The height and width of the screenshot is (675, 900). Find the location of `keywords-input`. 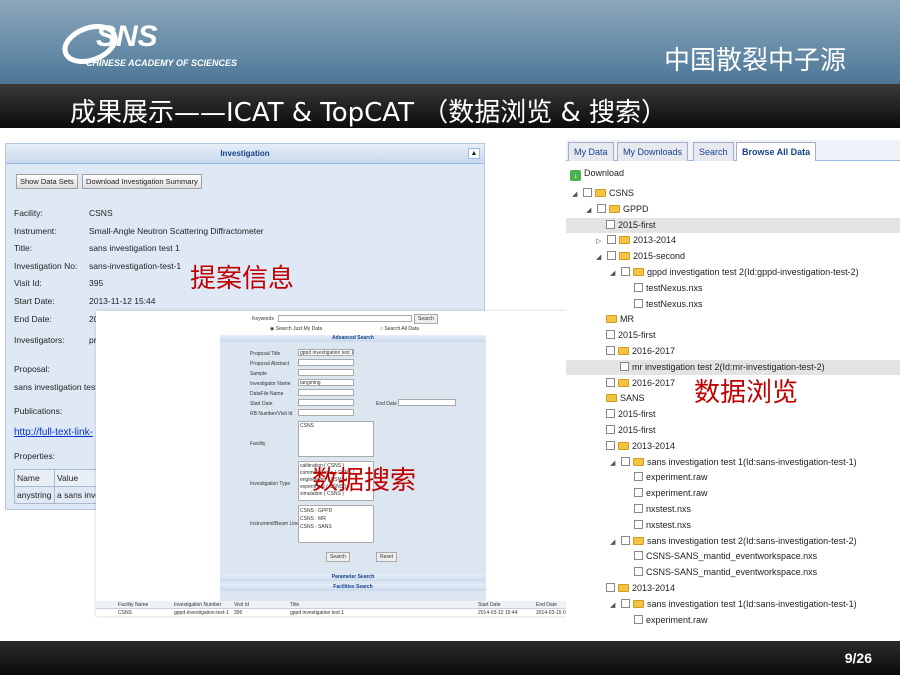

keywords-input is located at coordinates (345, 318).